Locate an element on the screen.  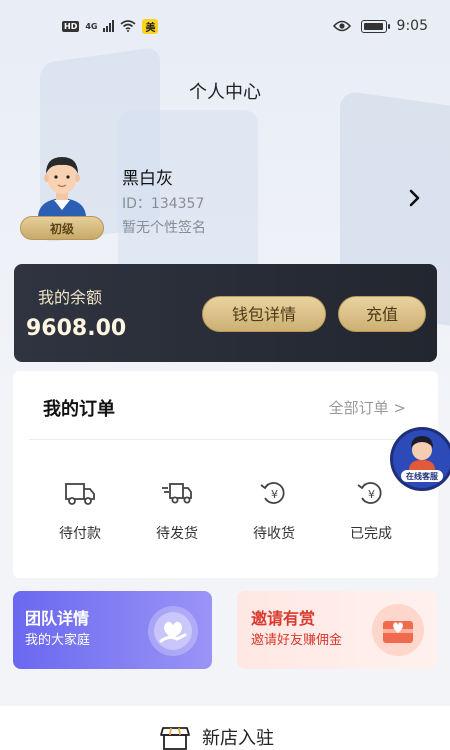
invite-card-title: 邀请有赏 is located at coordinates (283, 618).